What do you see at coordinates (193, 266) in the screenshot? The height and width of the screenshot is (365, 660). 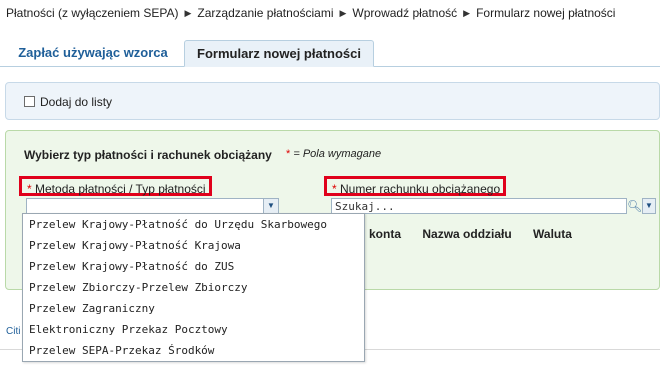 I see `dropdown-option: Przelew Krajowy-Płatność do ZUS` at bounding box center [193, 266].